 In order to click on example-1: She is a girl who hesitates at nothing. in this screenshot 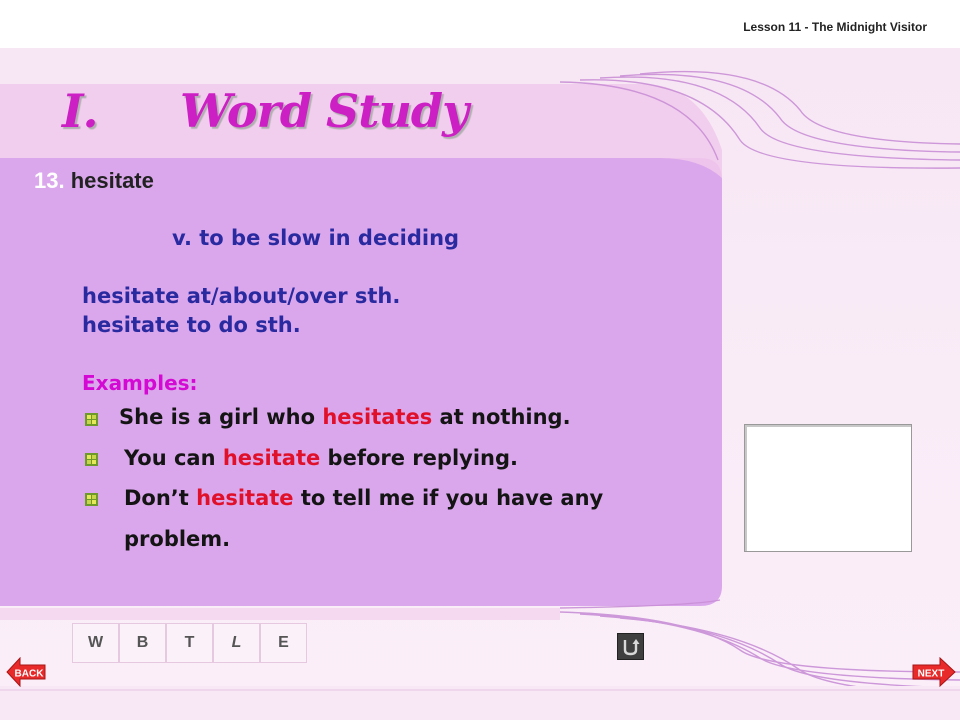, I will do `click(345, 417)`.